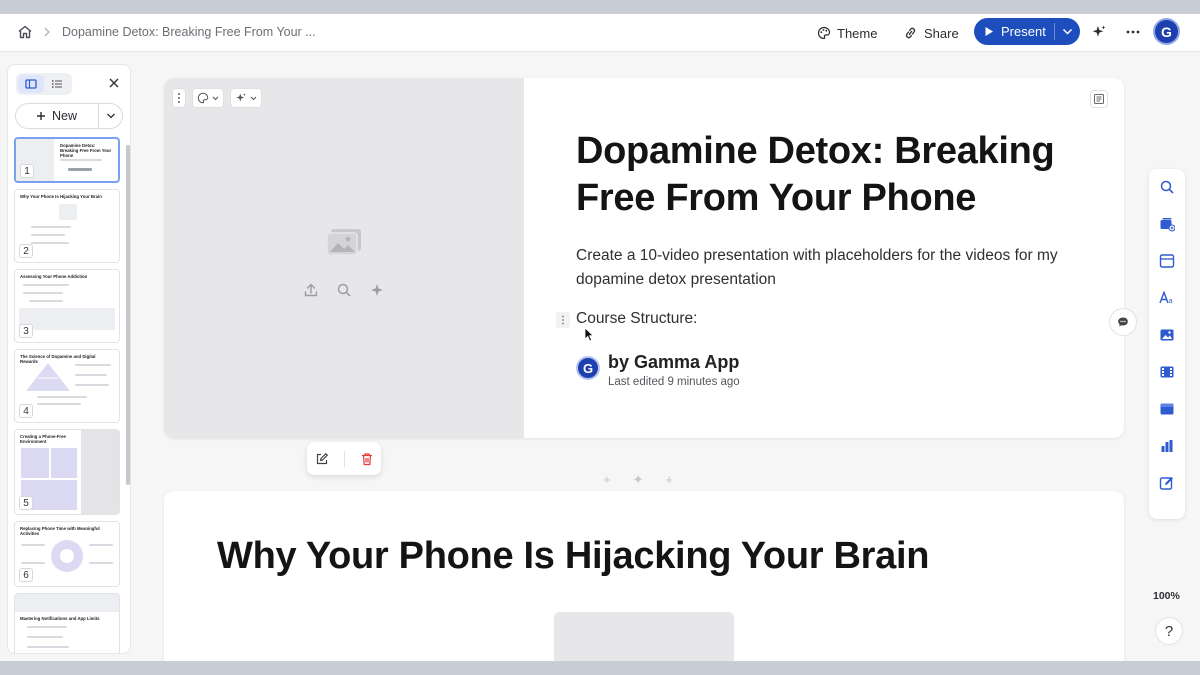 This screenshot has width=1200, height=675. I want to click on image-edit-popover, so click(344, 458).